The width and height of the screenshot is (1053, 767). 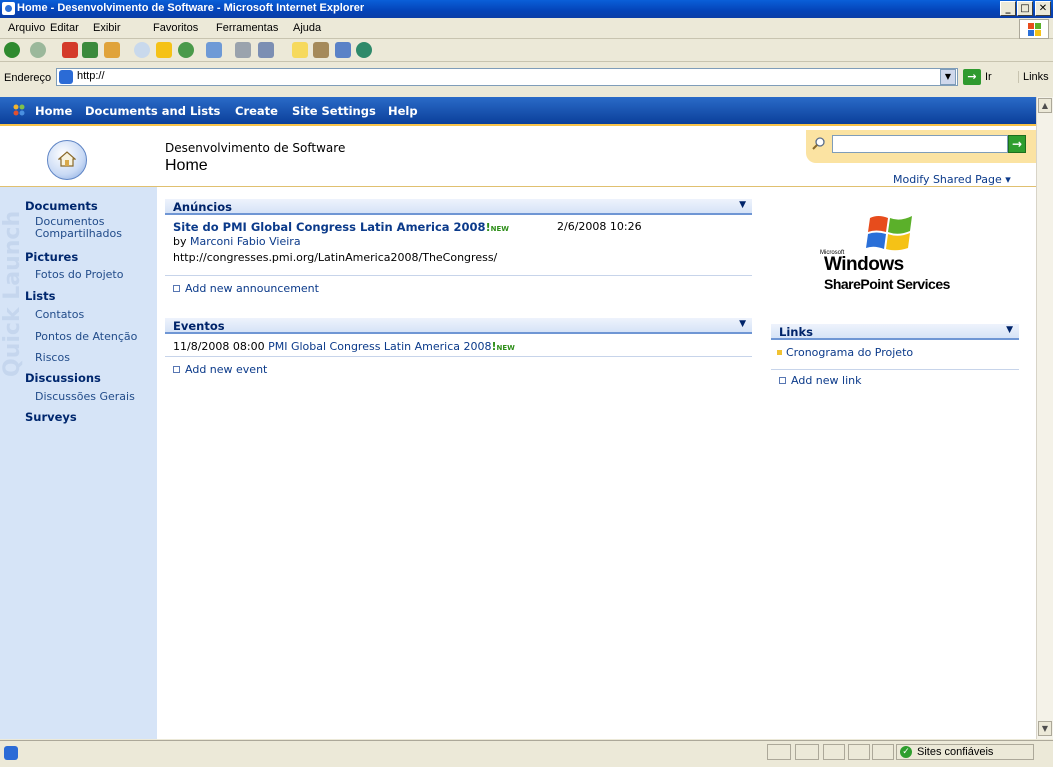 I want to click on vertical-scrollbar: ▲ ▼, so click(x=1044, y=418).